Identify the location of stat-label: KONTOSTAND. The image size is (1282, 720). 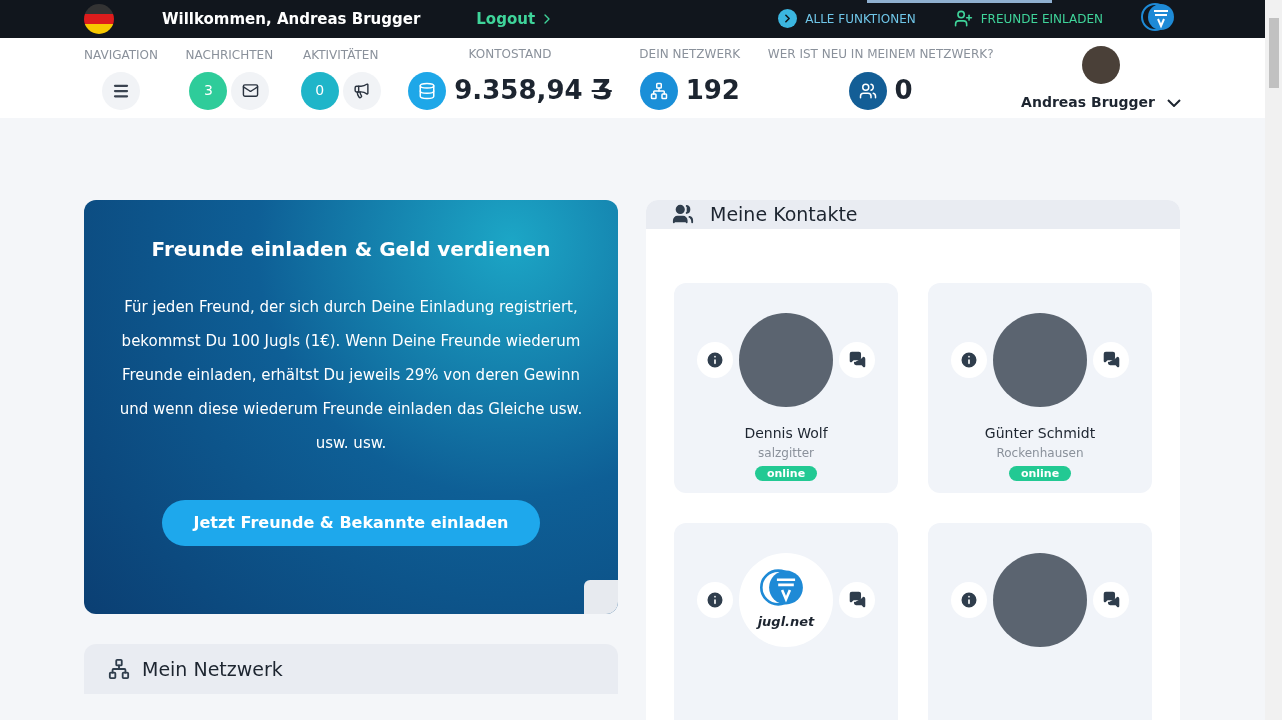
(510, 55).